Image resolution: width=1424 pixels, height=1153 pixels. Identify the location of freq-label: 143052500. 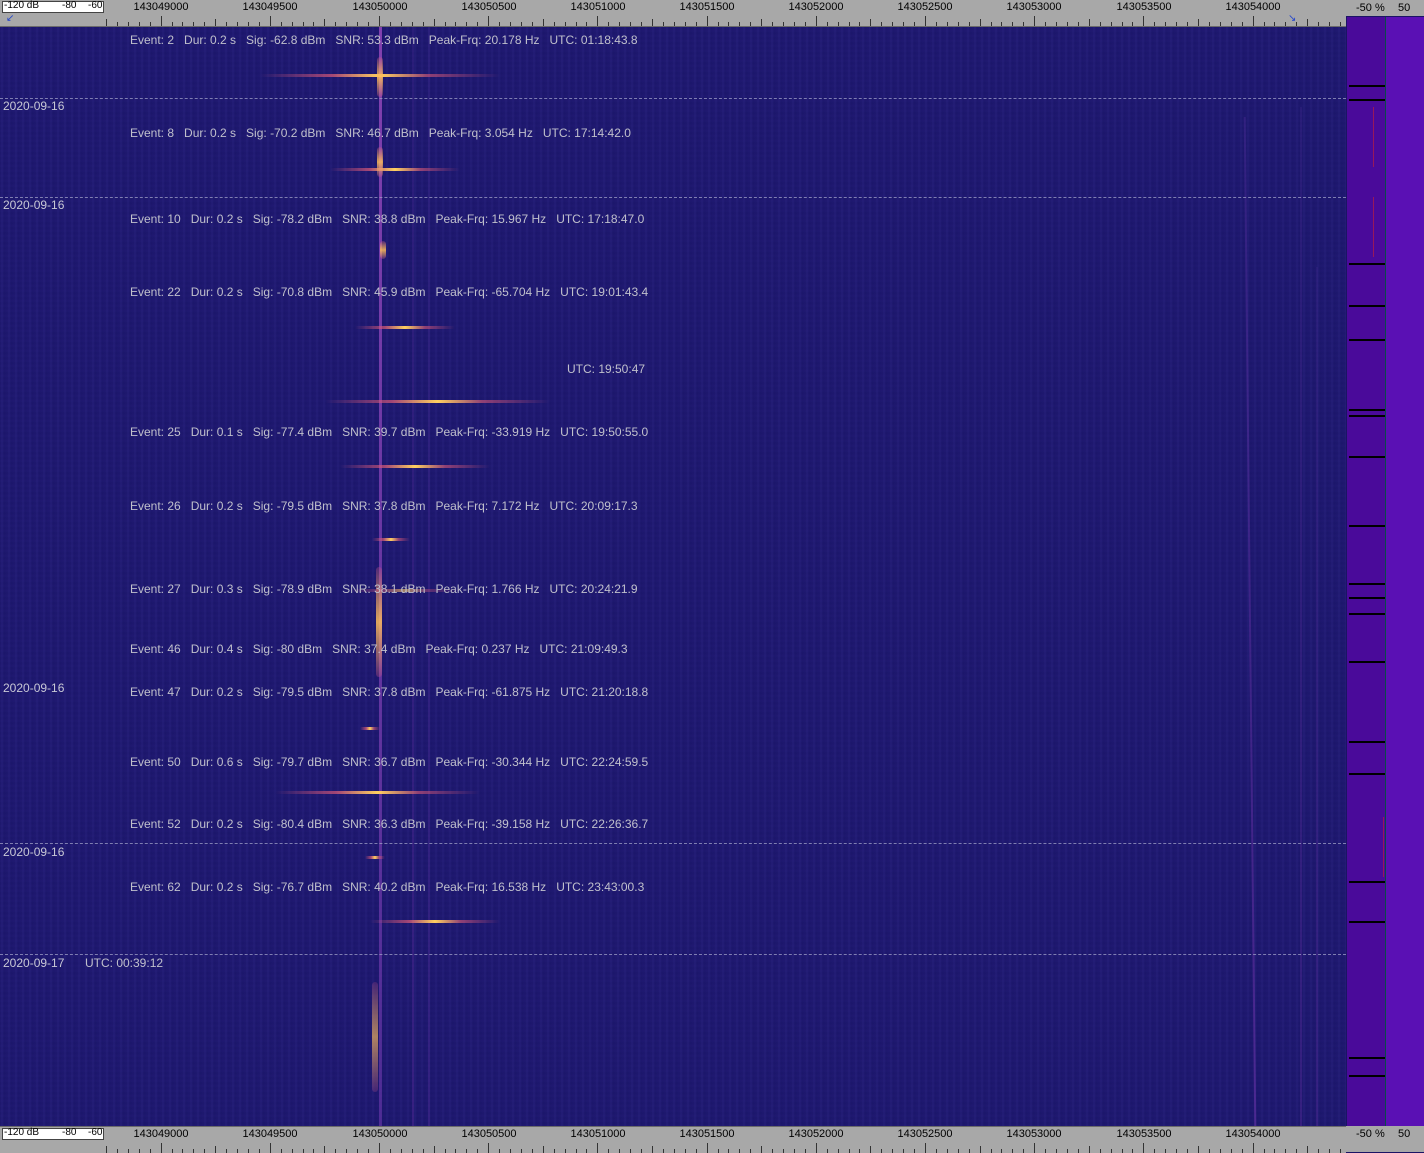
(925, 7).